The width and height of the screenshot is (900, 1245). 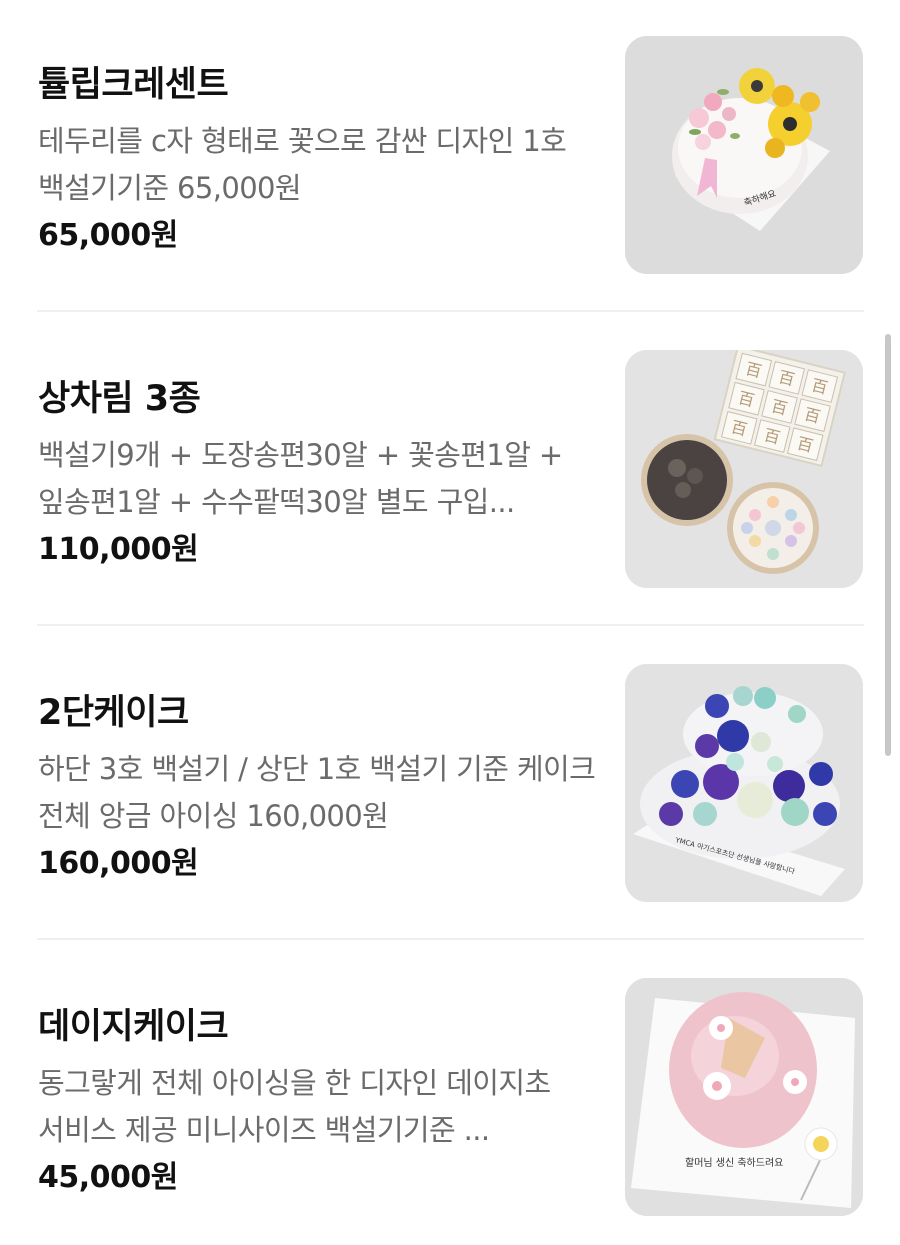 I want to click on menu-item-name: 데이지케이크, so click(x=133, y=1027).